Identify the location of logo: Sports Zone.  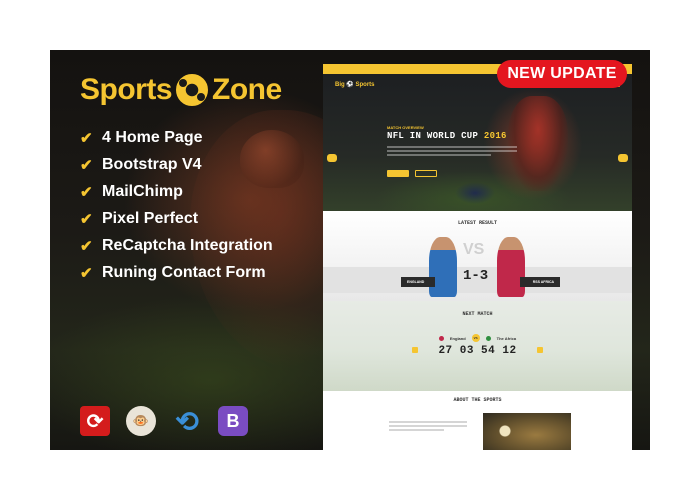
(181, 90).